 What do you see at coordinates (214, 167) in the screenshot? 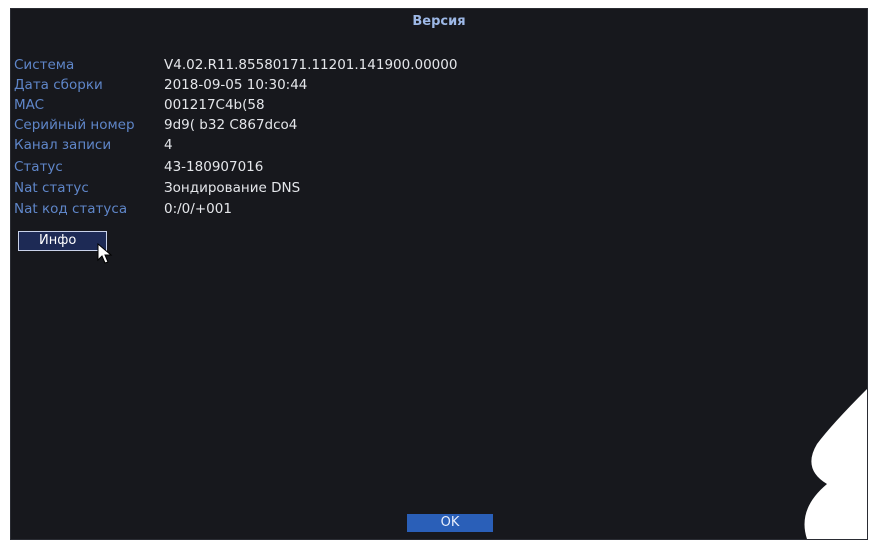
I see `status-value: 43-180907016` at bounding box center [214, 167].